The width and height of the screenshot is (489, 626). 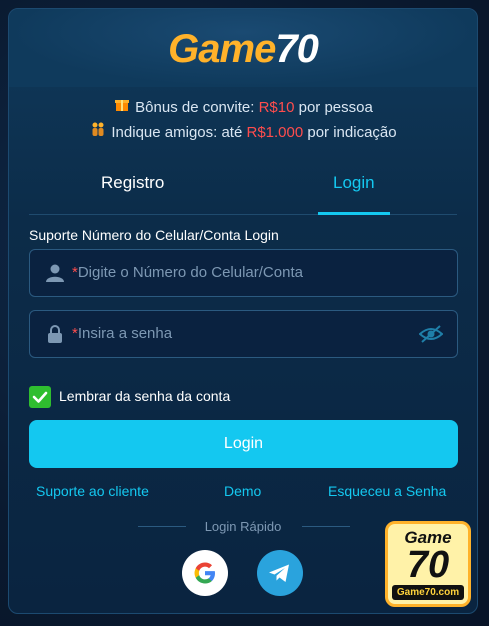 I want to click on remember-checkbox, so click(x=40, y=397).